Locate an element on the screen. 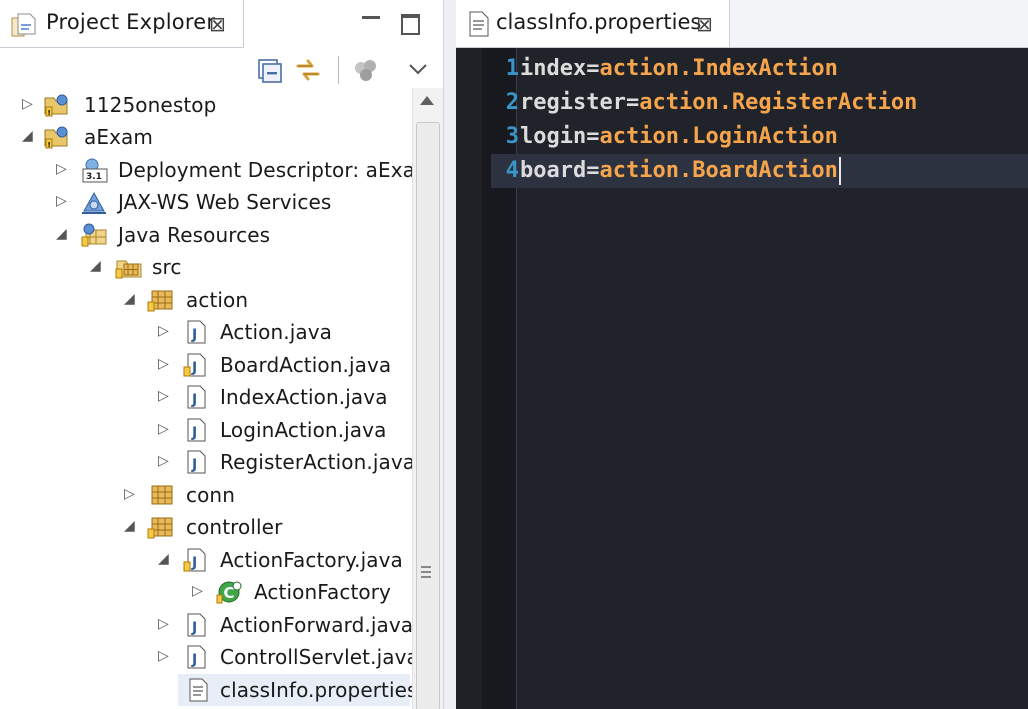  filter-icon is located at coordinates (366, 70).